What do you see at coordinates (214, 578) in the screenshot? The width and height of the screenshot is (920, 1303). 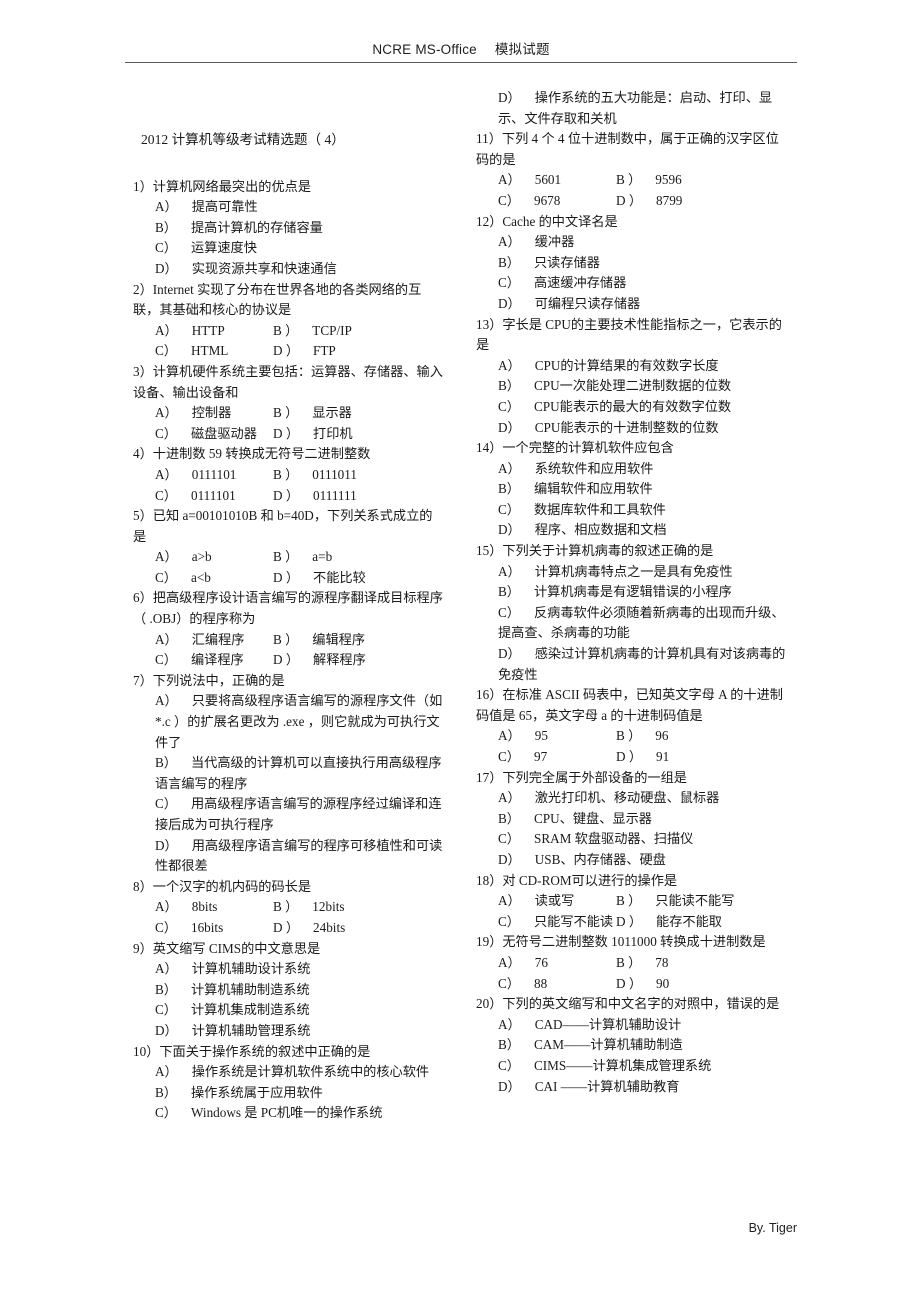 I see `option-item: C） a<b` at bounding box center [214, 578].